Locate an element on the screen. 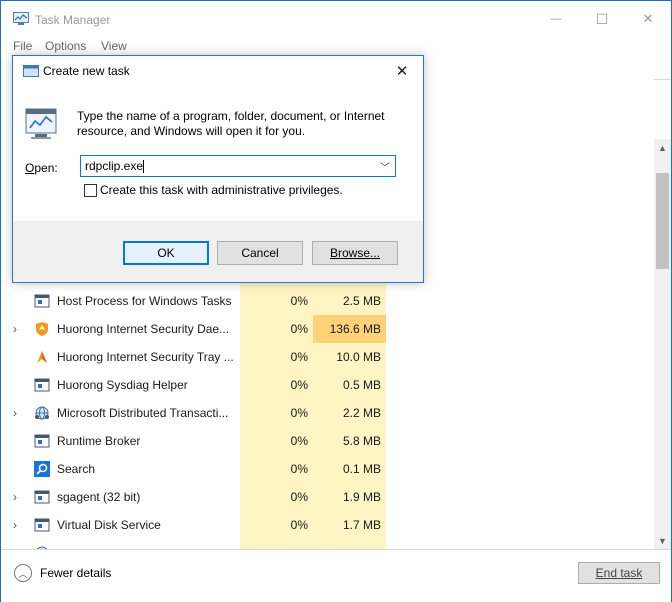 The height and width of the screenshot is (602, 672). ok-label: OK is located at coordinates (166, 253).